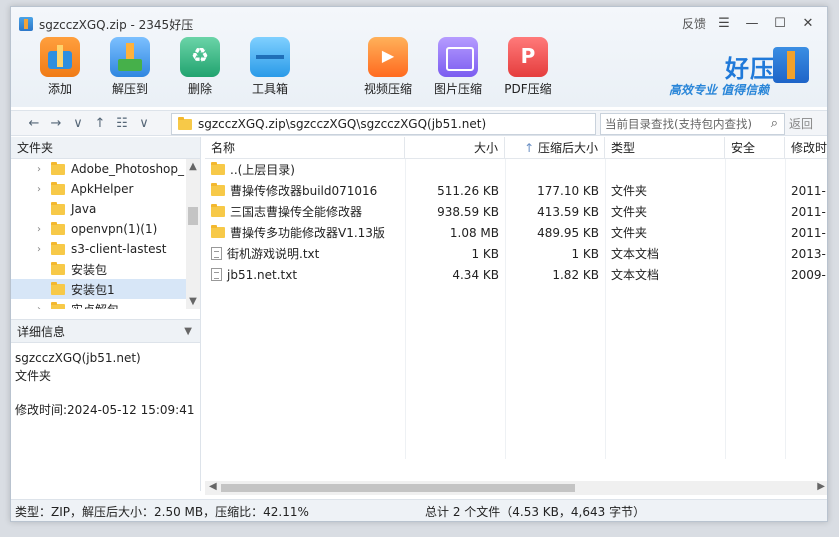 The width and height of the screenshot is (839, 537). I want to click on scroll-right-icon: ▶, so click(821, 486).